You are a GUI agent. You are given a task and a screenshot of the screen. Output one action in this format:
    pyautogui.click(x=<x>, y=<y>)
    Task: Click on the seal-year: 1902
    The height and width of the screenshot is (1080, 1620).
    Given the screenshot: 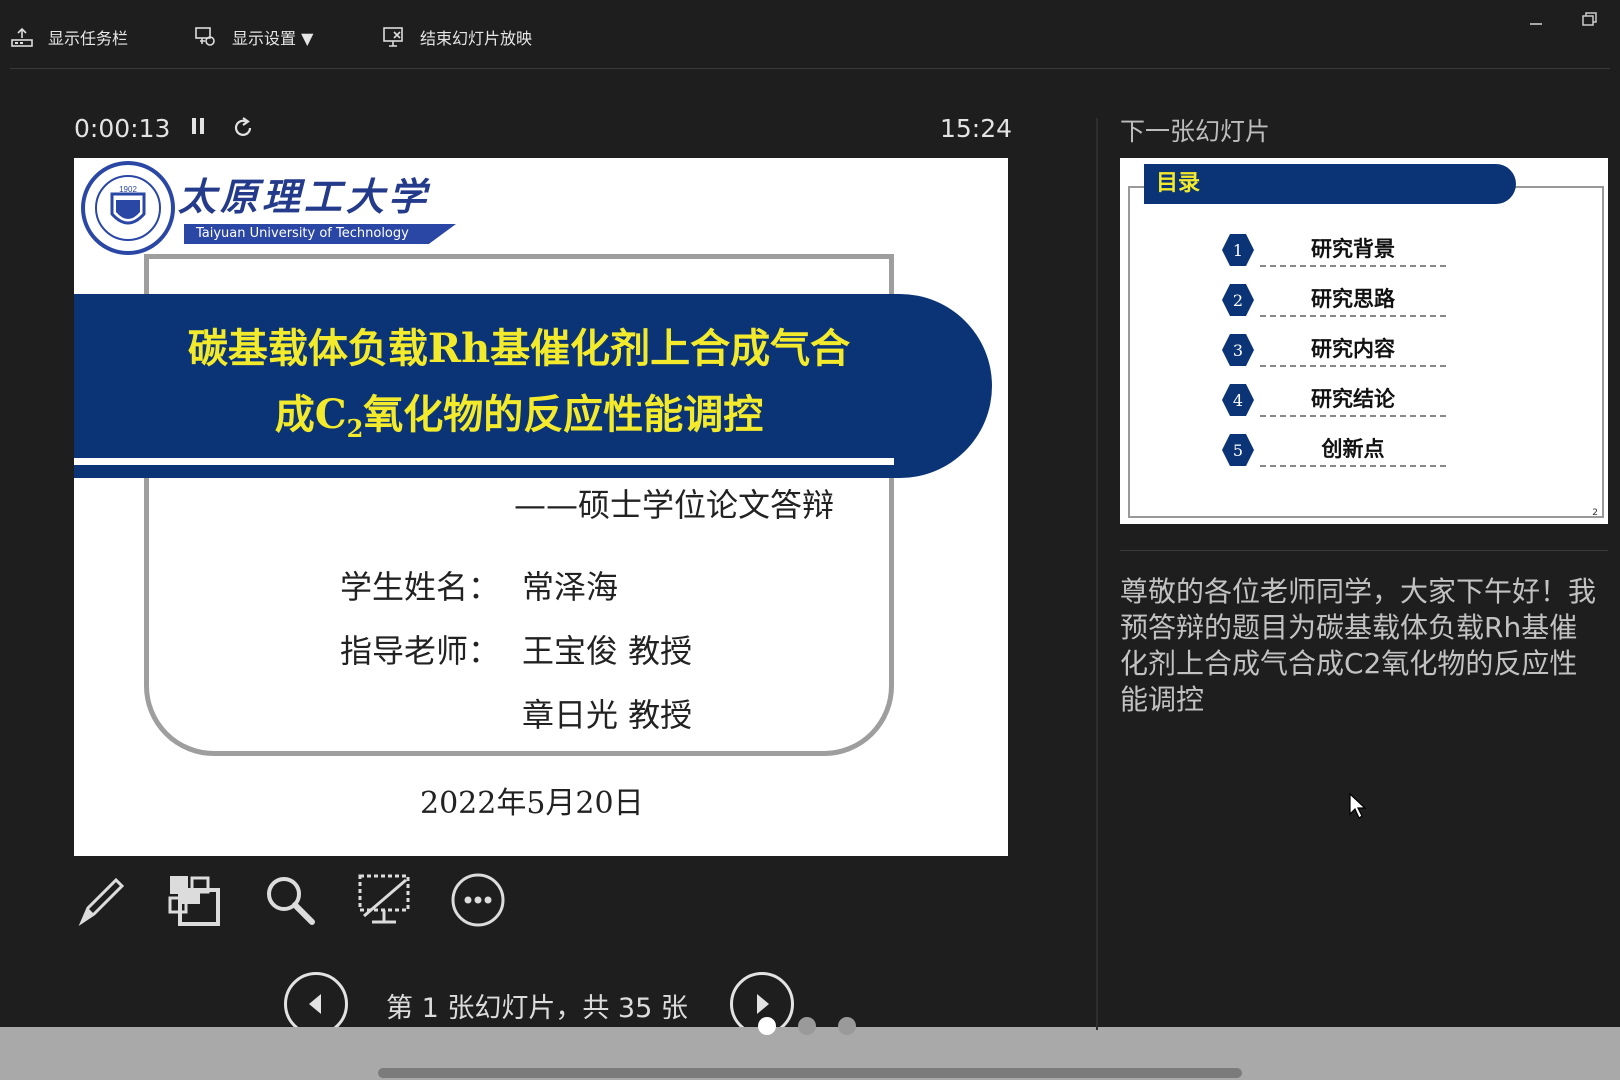 What is the action you would take?
    pyautogui.click(x=128, y=189)
    